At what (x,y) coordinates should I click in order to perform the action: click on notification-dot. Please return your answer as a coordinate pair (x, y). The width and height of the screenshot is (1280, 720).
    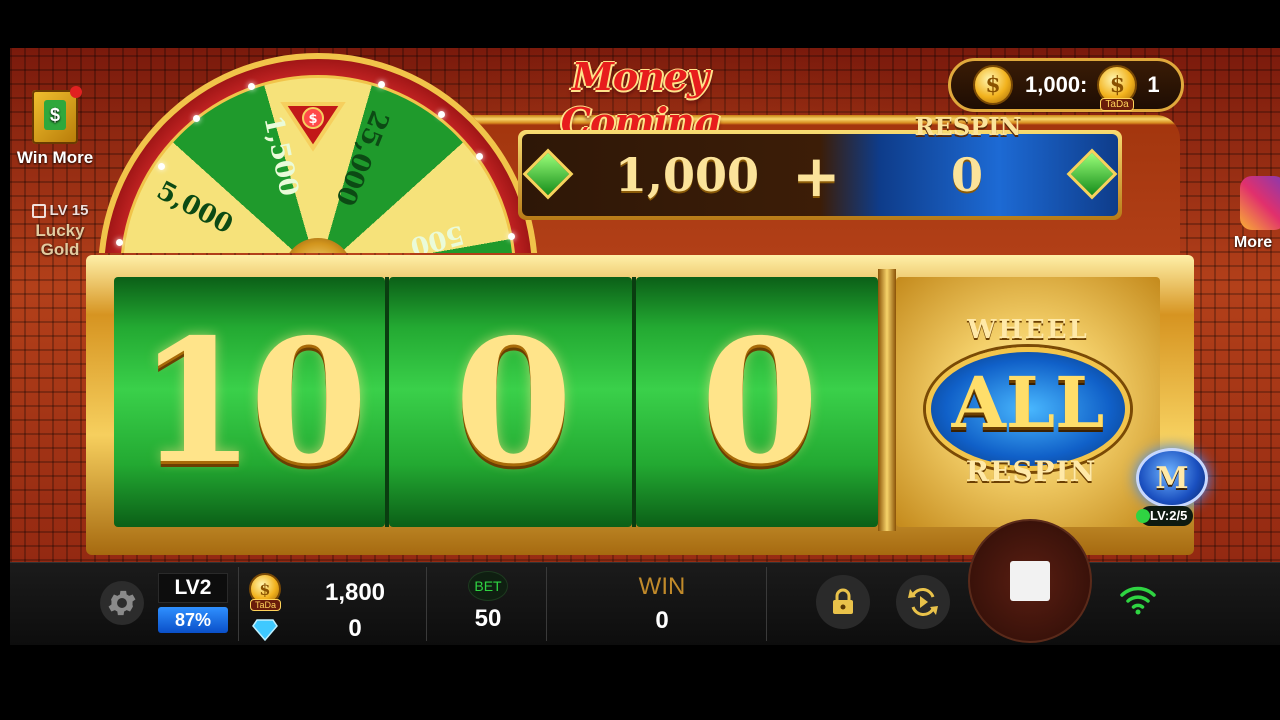
    Looking at the image, I should click on (76, 92).